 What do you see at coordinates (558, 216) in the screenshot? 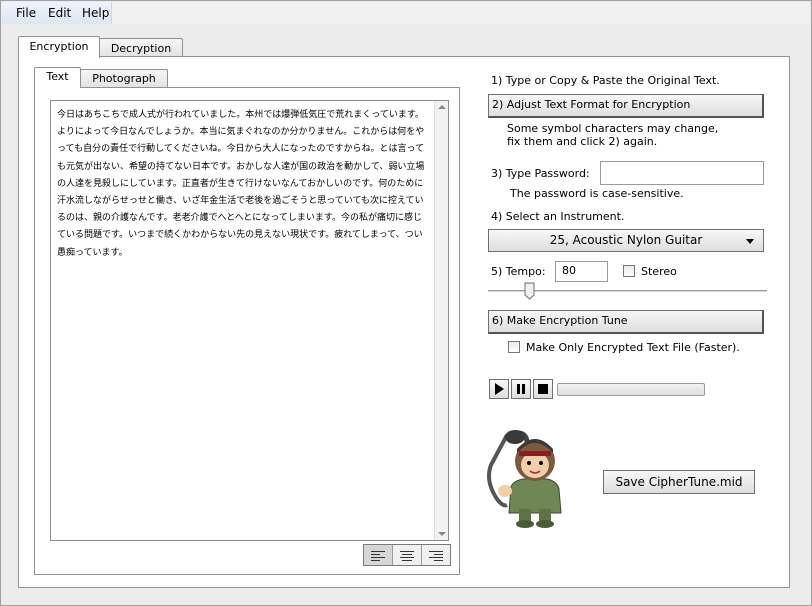
I see `step4-instrument-label: 4) Select an Instrument.` at bounding box center [558, 216].